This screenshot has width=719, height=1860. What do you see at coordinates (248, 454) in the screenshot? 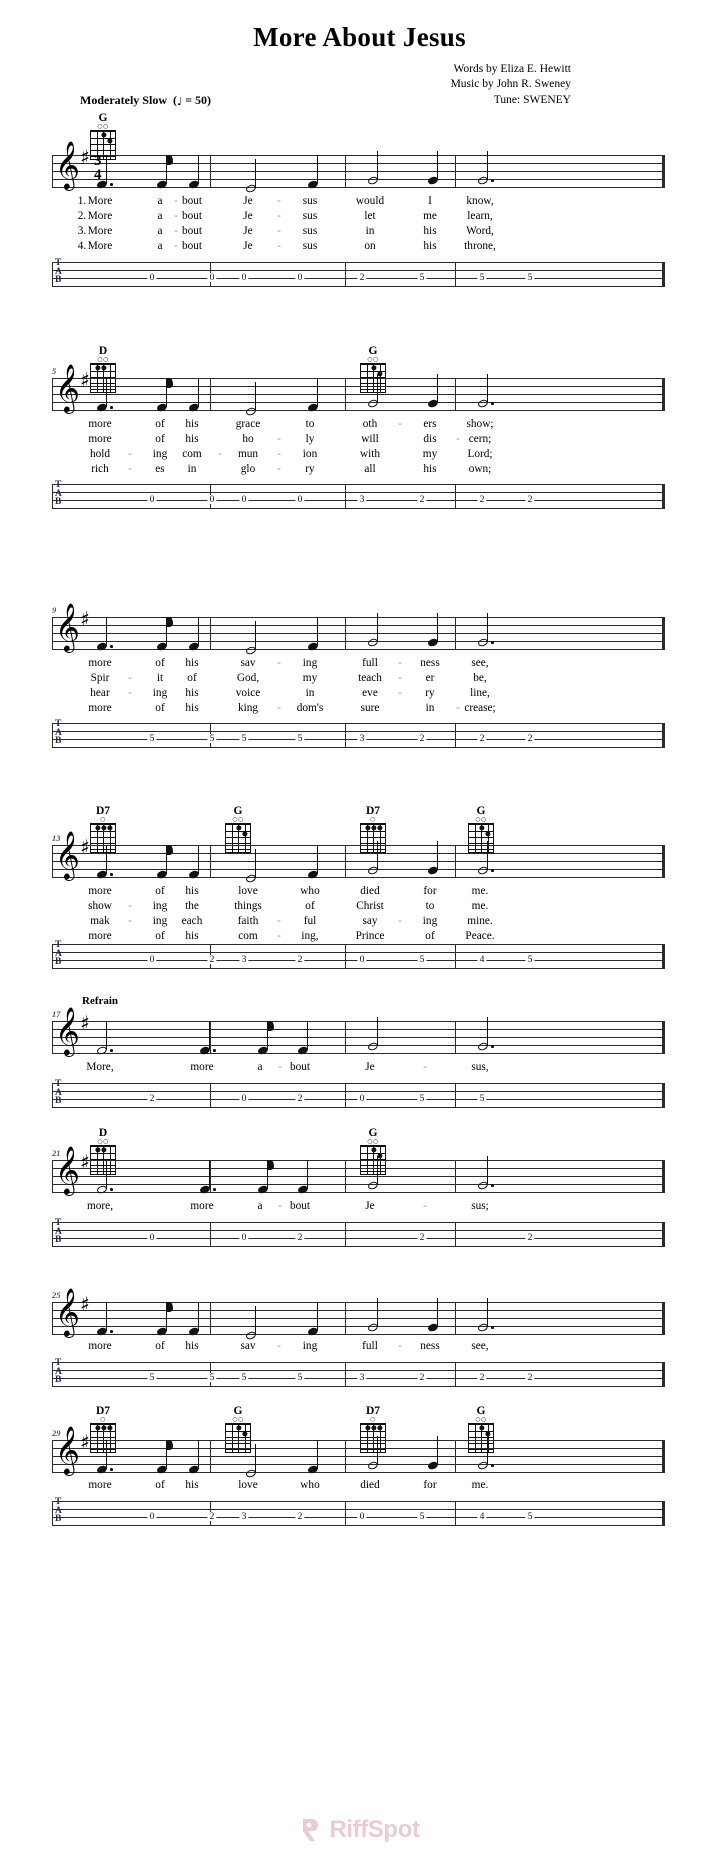
I see `lyric-syllable: mun` at bounding box center [248, 454].